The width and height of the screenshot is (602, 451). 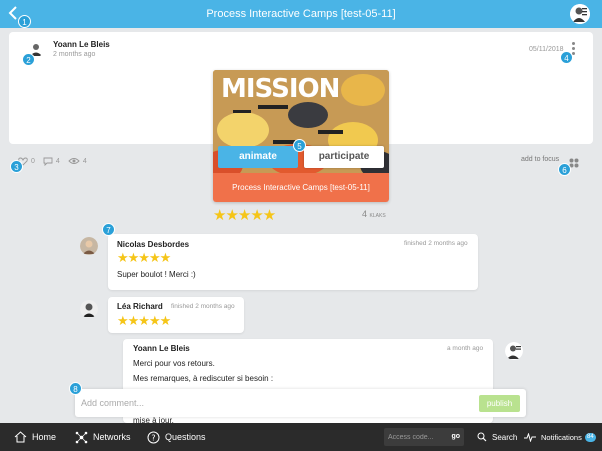 What do you see at coordinates (482, 437) in the screenshot?
I see `search-icon` at bounding box center [482, 437].